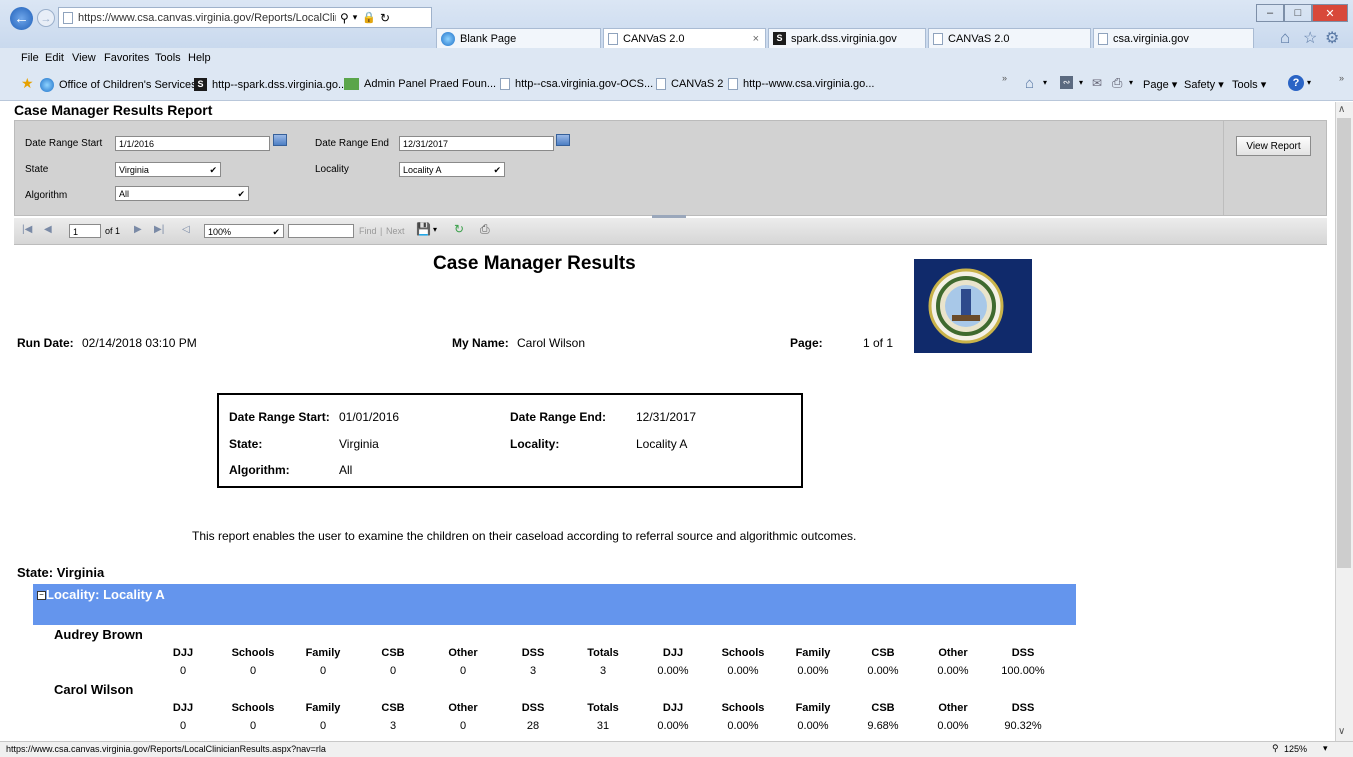 The height and width of the screenshot is (757, 1353). I want to click on page-count: of 1, so click(113, 231).